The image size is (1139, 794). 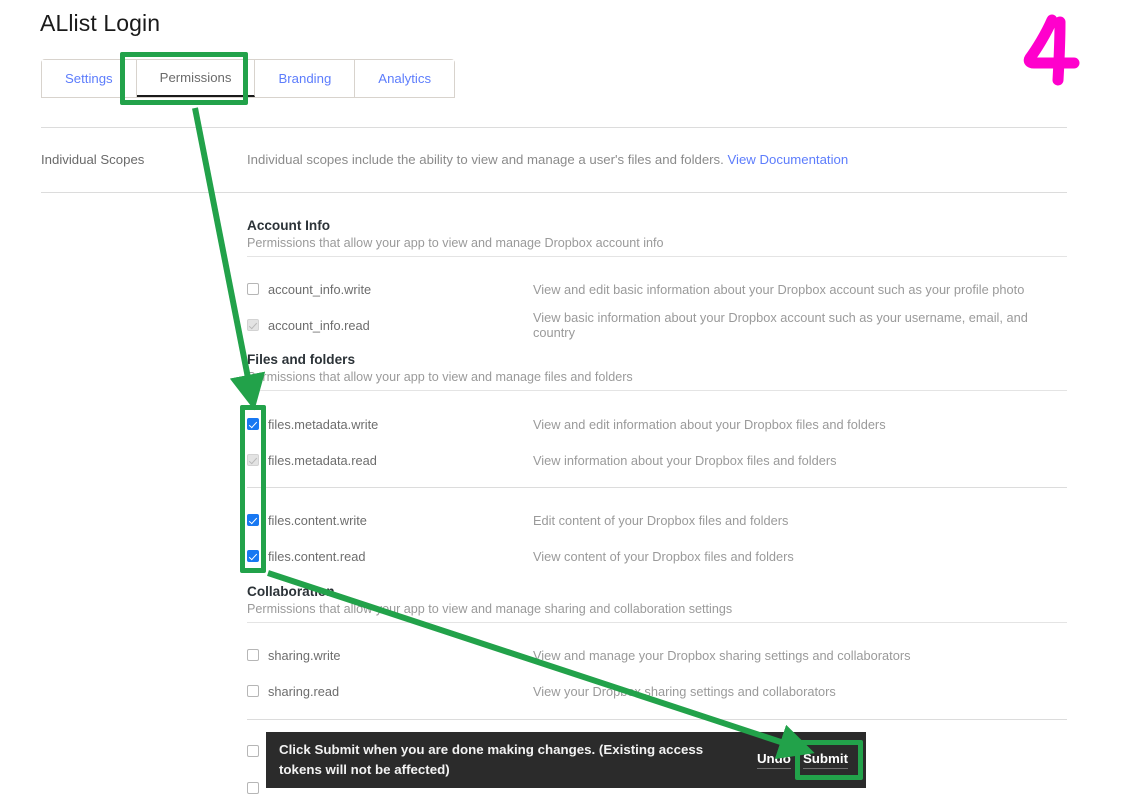 What do you see at coordinates (554, 192) in the screenshot?
I see `divider-scopes` at bounding box center [554, 192].